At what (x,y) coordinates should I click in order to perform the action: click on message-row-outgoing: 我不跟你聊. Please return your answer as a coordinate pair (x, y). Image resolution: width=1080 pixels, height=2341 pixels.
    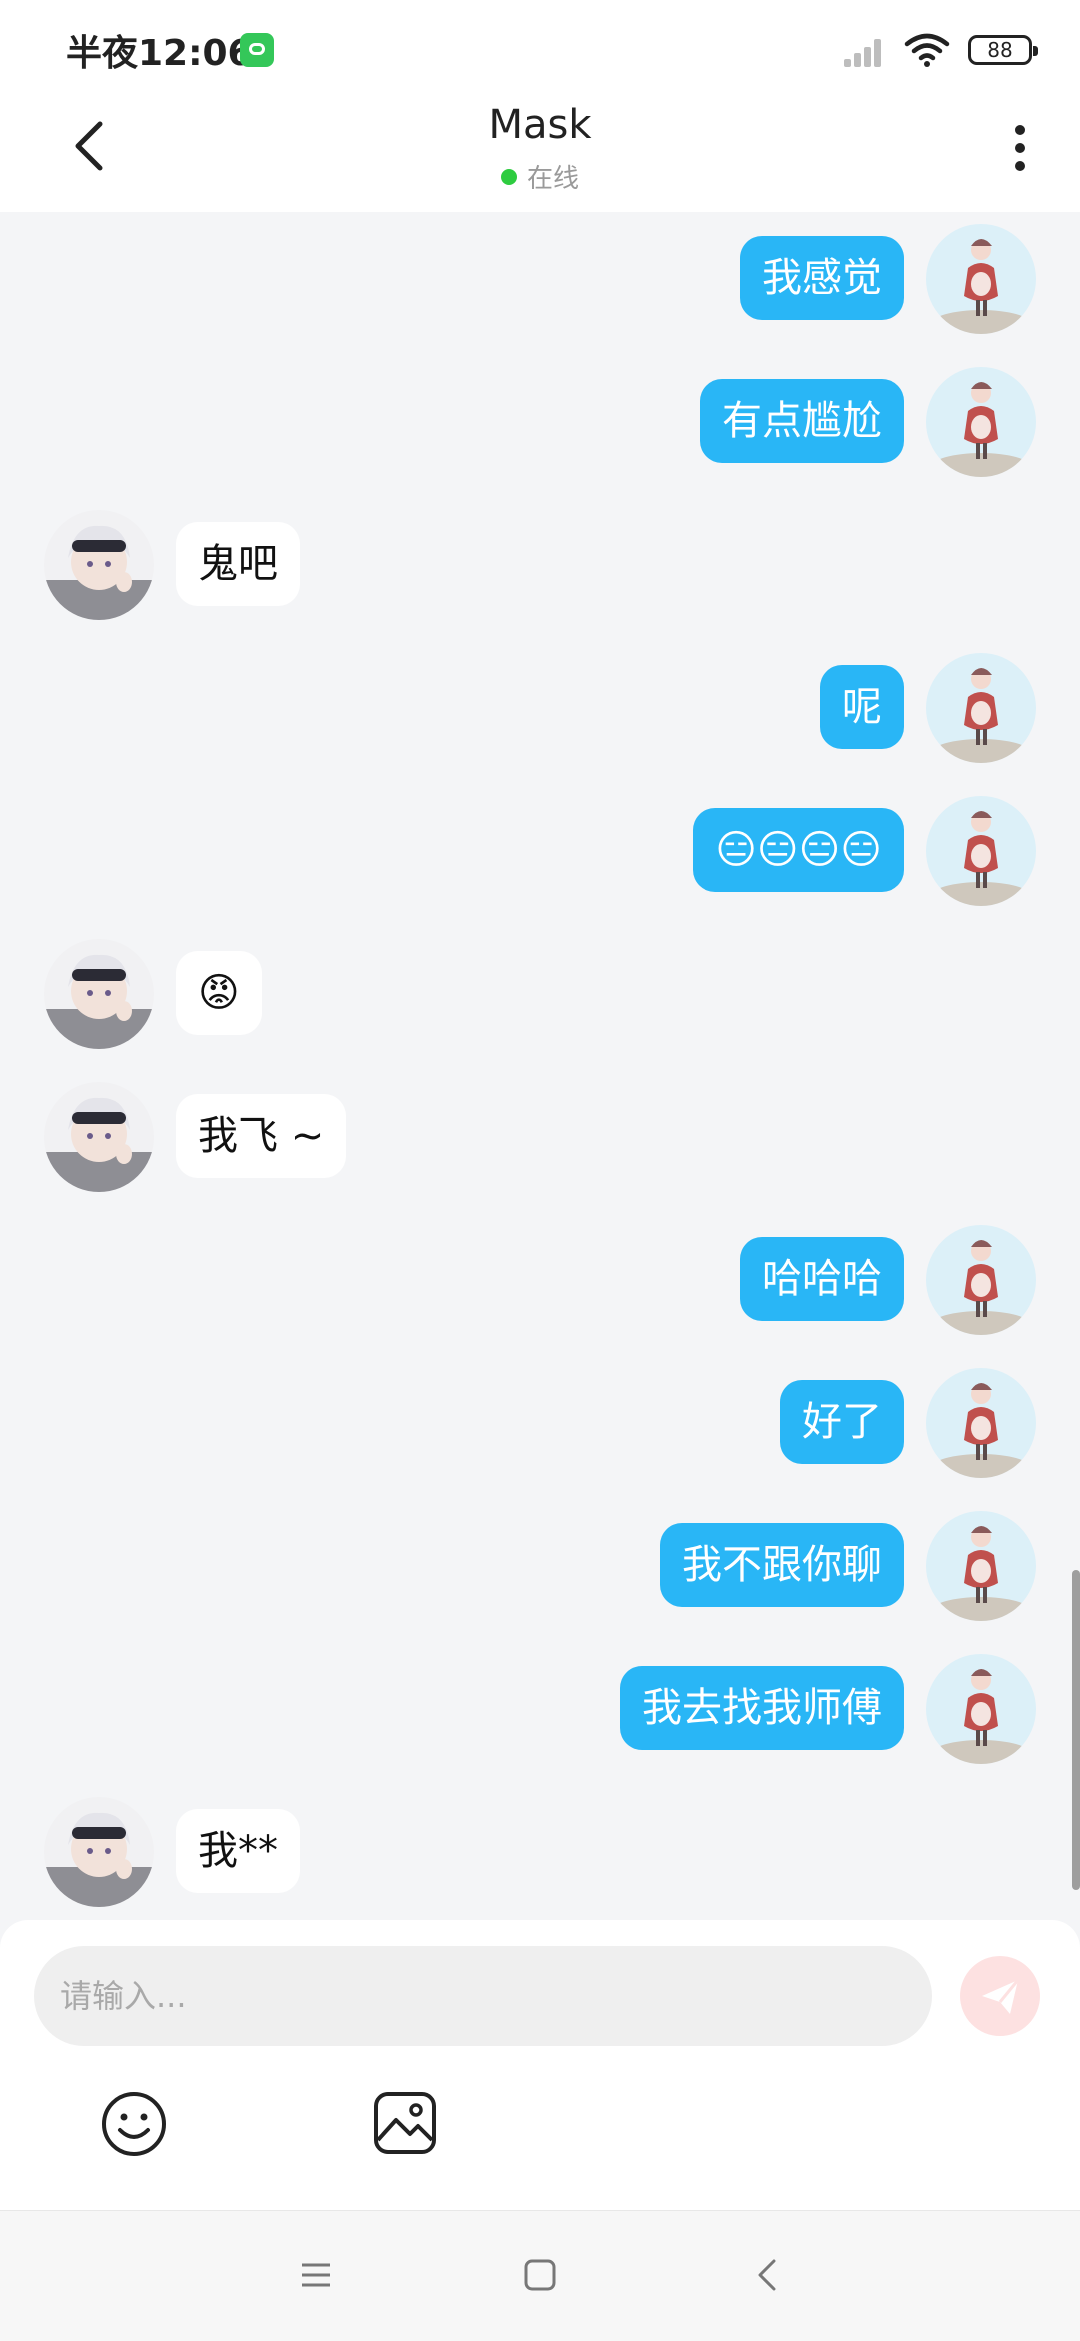
    Looking at the image, I should click on (540, 1567).